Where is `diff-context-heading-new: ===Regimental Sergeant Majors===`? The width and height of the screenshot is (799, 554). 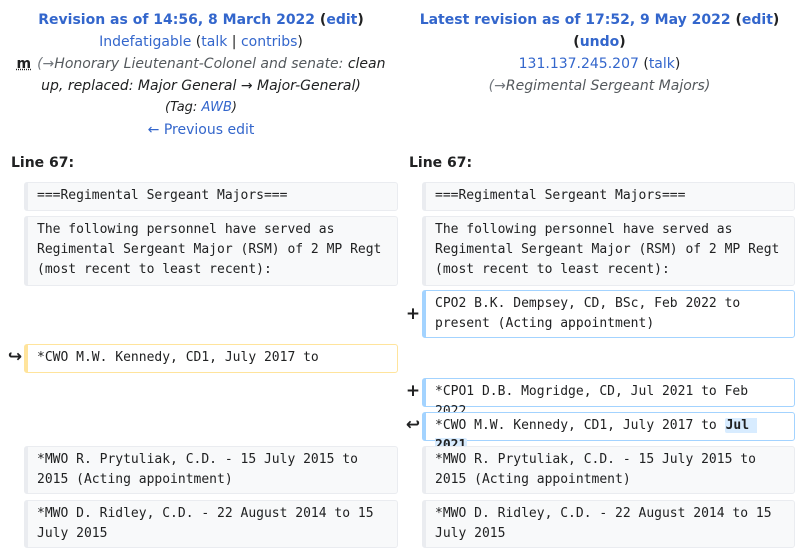
diff-context-heading-new: ===Regimental Sergeant Majors=== is located at coordinates (608, 196).